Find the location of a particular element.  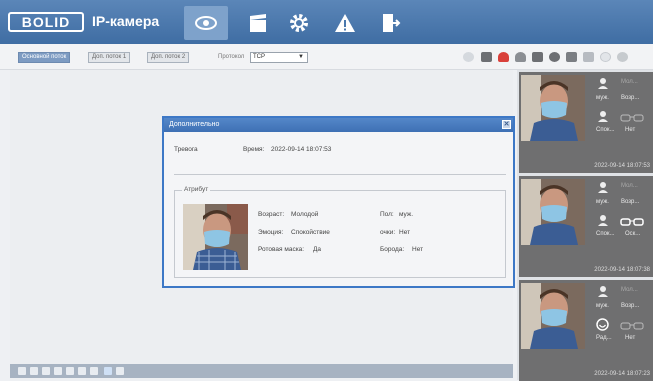

nav-settings is located at coordinates (299, 23).